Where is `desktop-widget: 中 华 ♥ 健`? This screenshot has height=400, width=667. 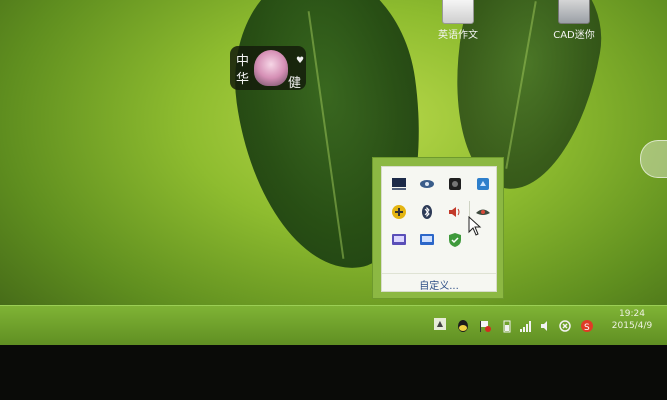 desktop-widget: 中 华 ♥ 健 is located at coordinates (268, 68).